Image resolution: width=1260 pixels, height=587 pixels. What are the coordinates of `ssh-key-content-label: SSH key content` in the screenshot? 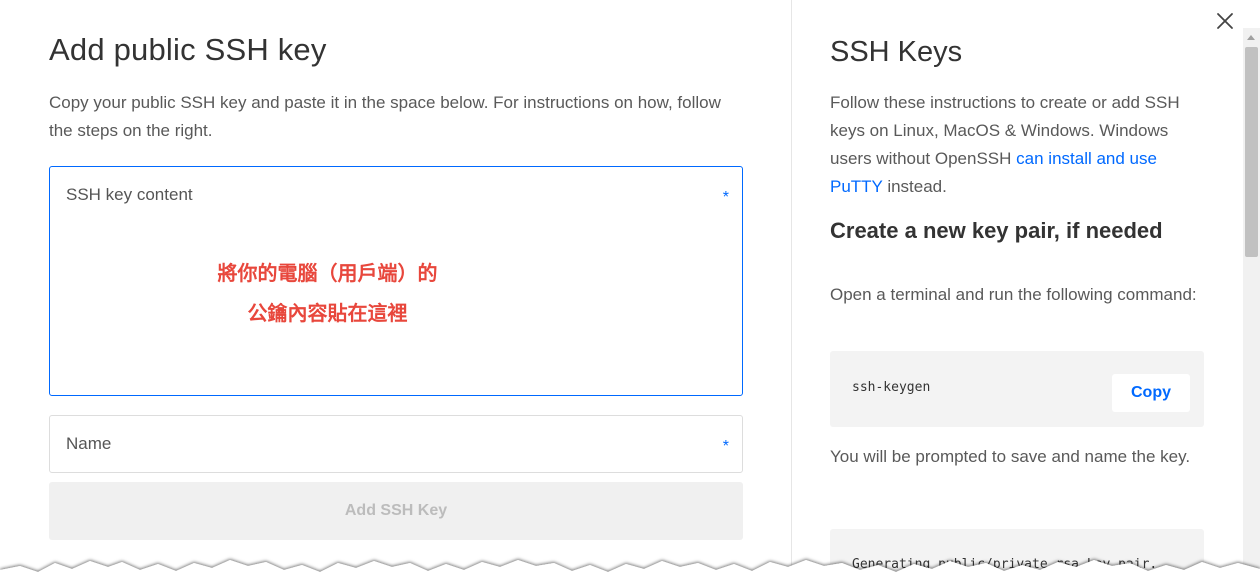 It's located at (129, 194).